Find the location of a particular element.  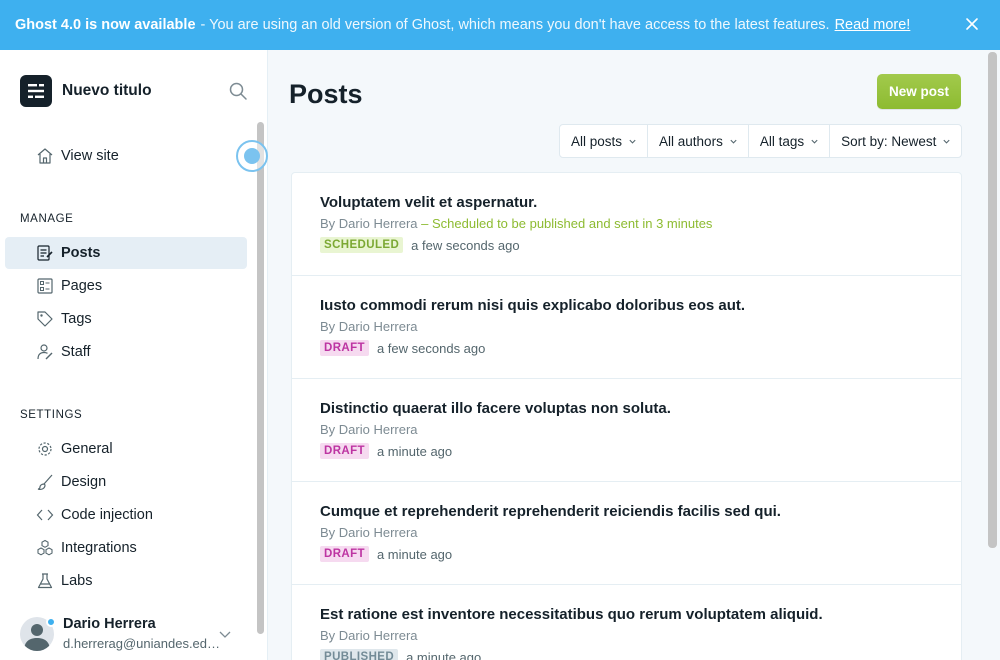

sidebar-item-pages: Pages is located at coordinates (126, 286).